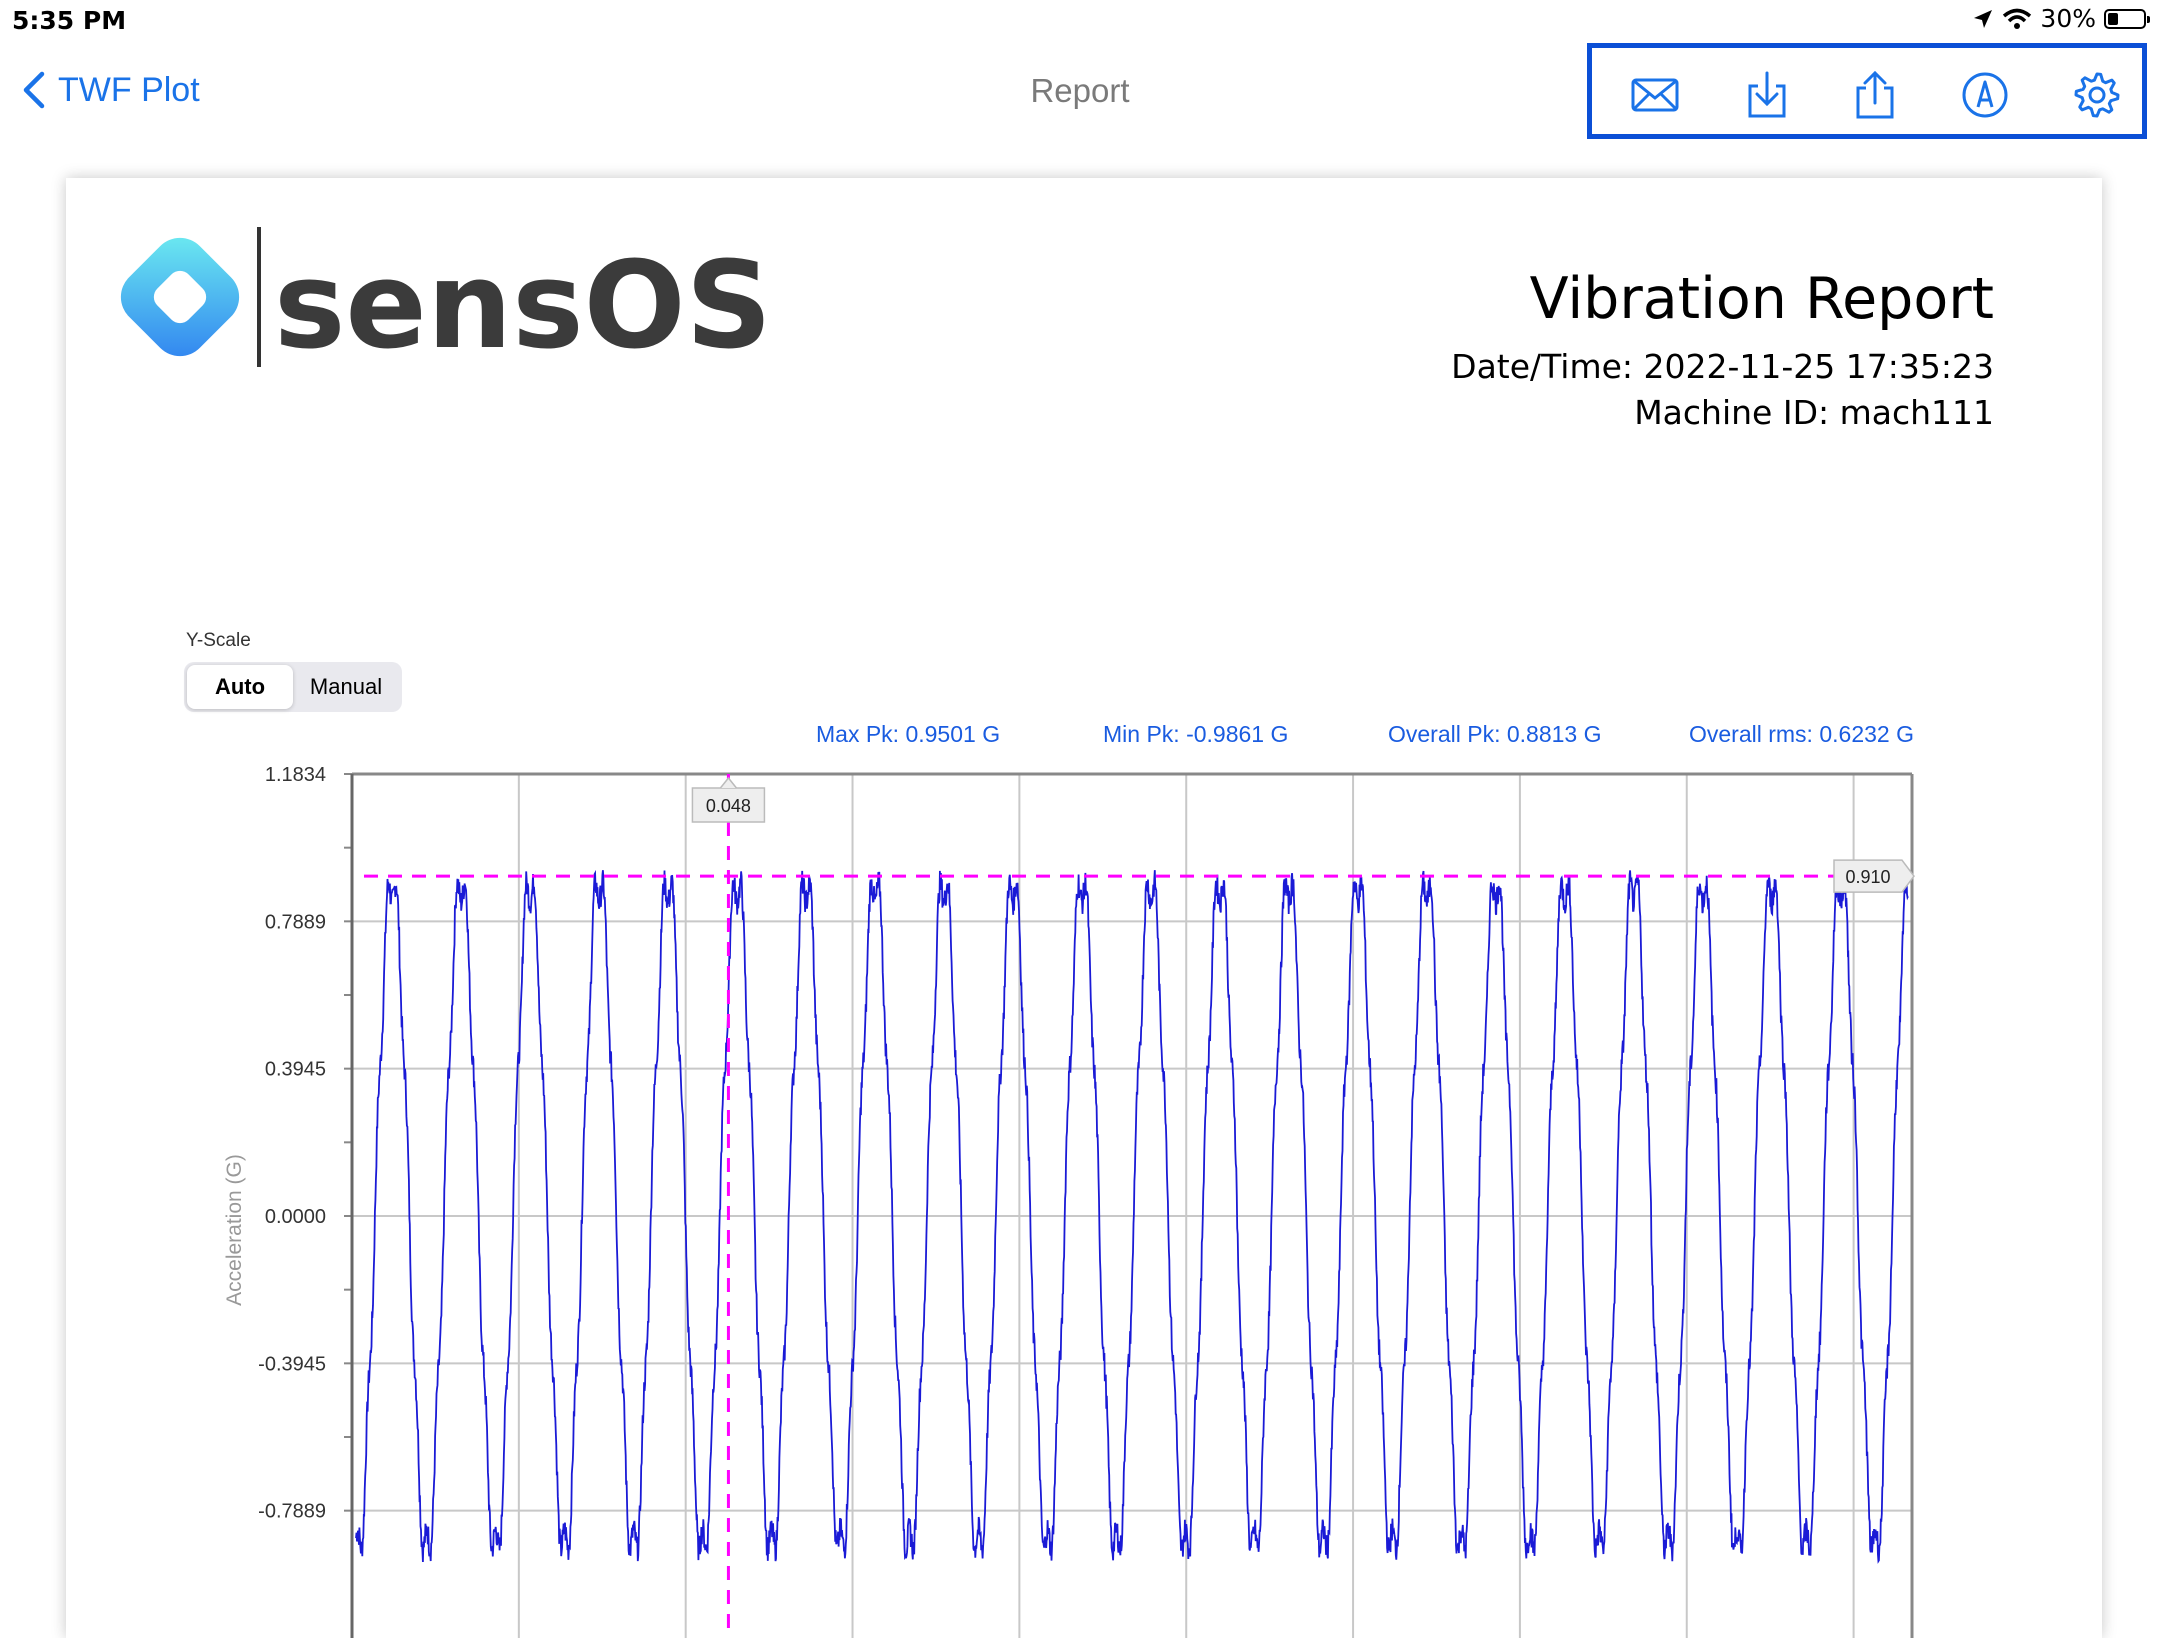 This screenshot has width=2160, height=1638. Describe the element at coordinates (295, 1217) in the screenshot. I see `y-tick-label: 0.0000` at that location.